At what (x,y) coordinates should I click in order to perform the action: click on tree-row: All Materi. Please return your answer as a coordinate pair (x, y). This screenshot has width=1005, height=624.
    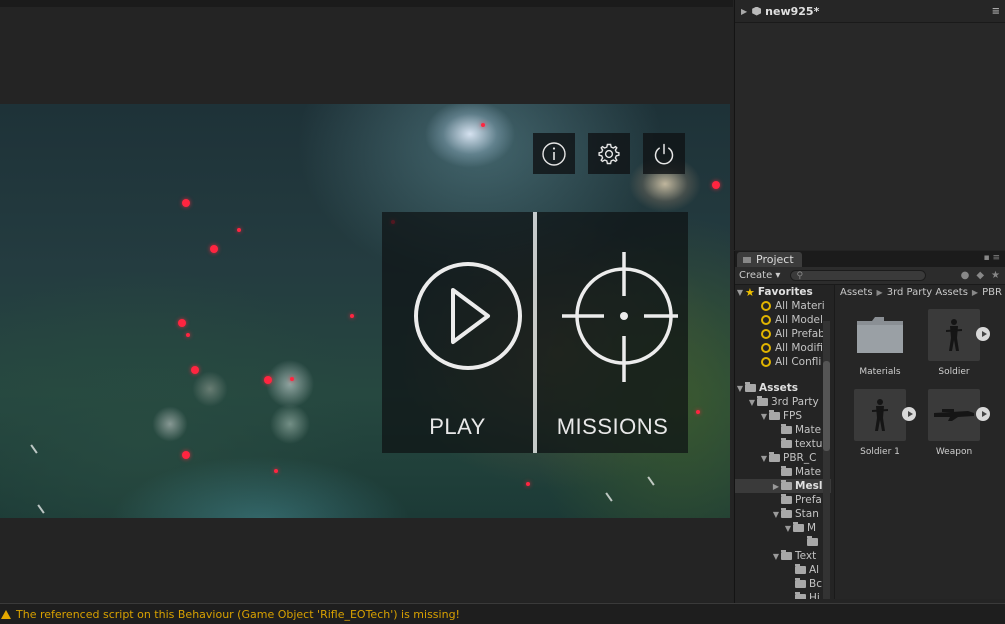
    Looking at the image, I should click on (793, 306).